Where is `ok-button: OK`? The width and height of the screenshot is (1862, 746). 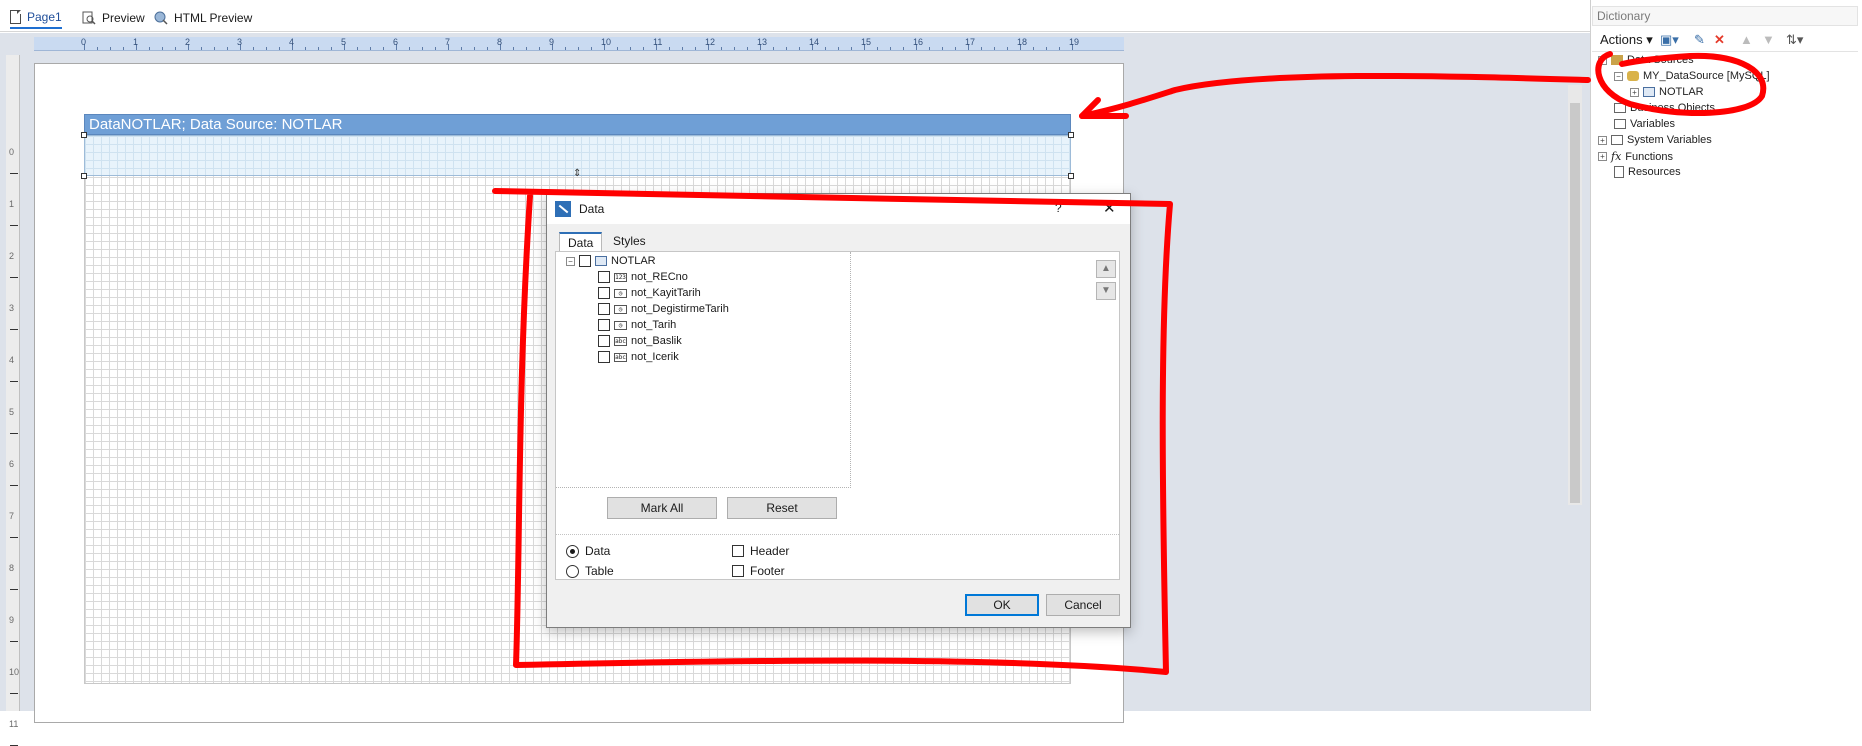
ok-button: OK is located at coordinates (1002, 605).